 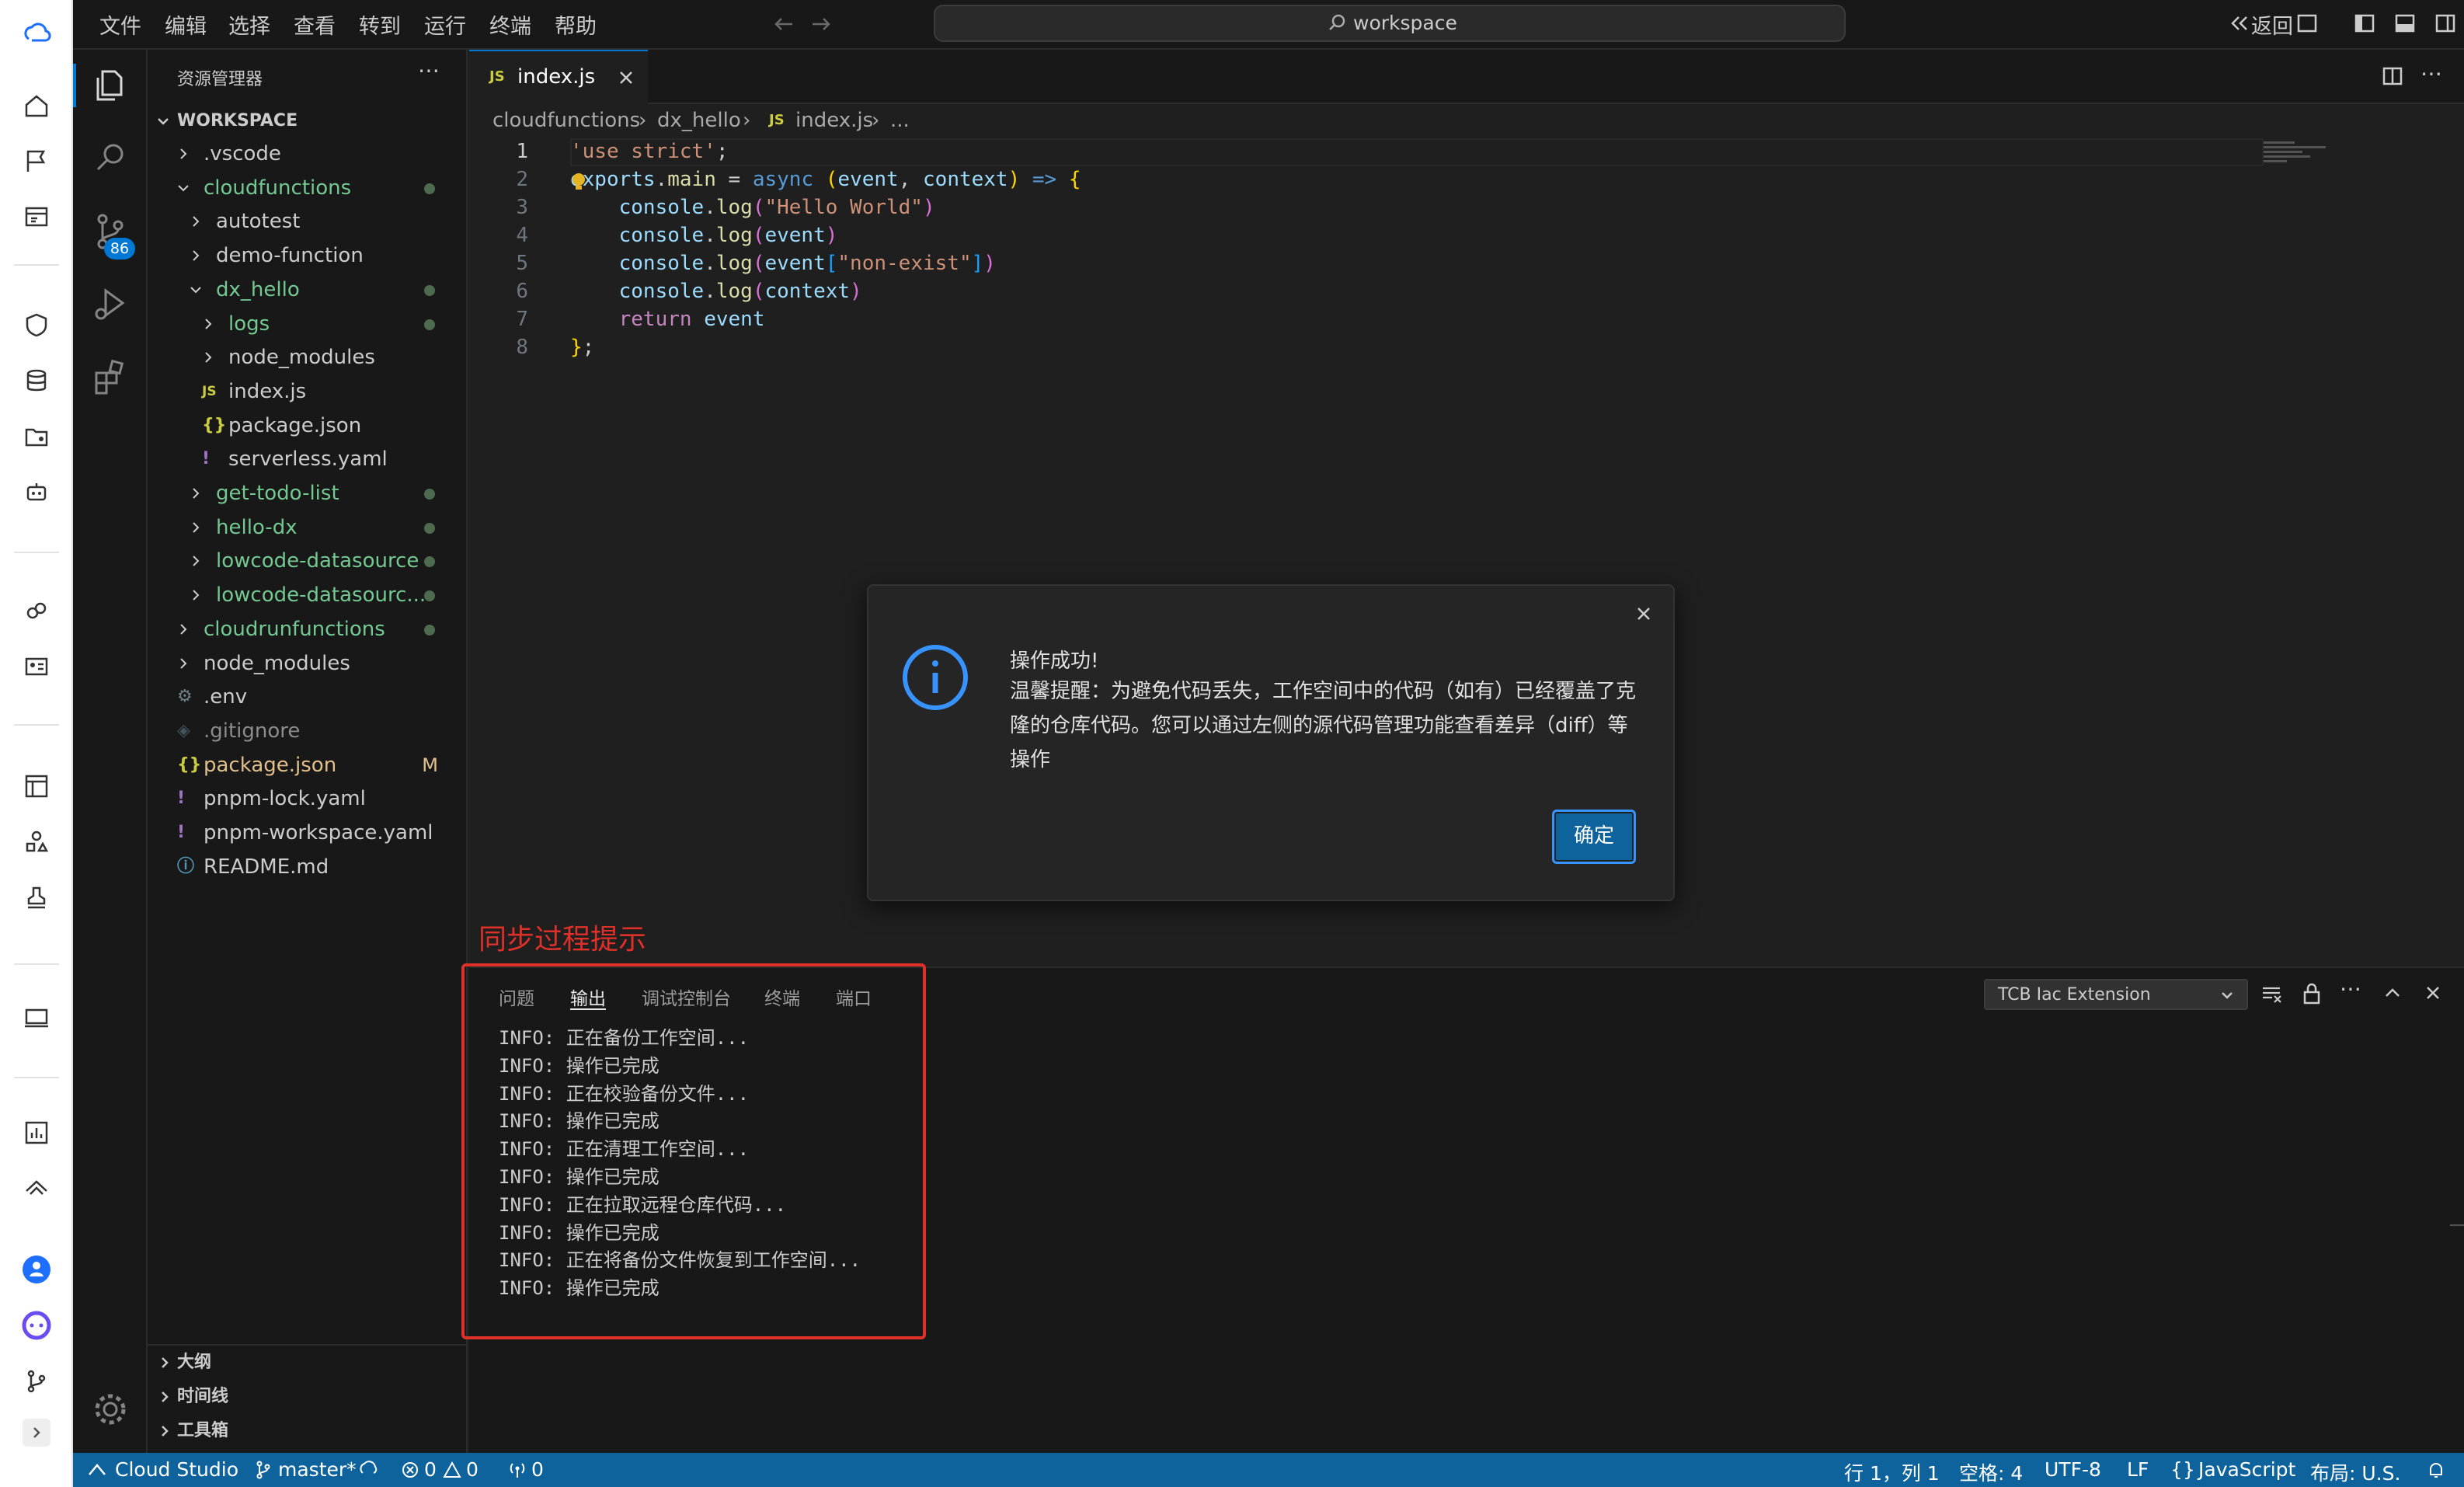 I want to click on extensions-icon, so click(x=111, y=377).